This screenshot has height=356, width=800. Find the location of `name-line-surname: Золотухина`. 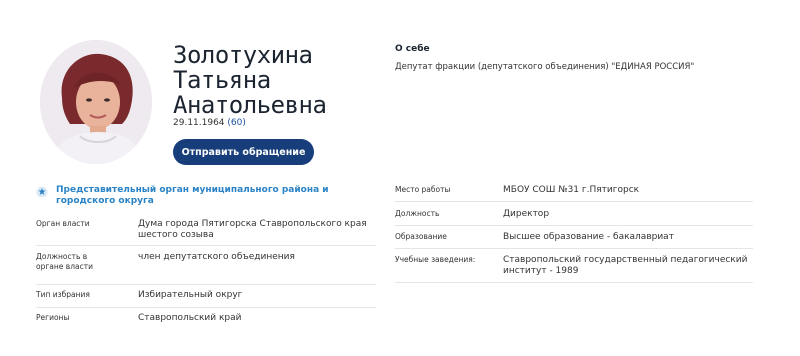

name-line-surname: Золотухина is located at coordinates (243, 55).